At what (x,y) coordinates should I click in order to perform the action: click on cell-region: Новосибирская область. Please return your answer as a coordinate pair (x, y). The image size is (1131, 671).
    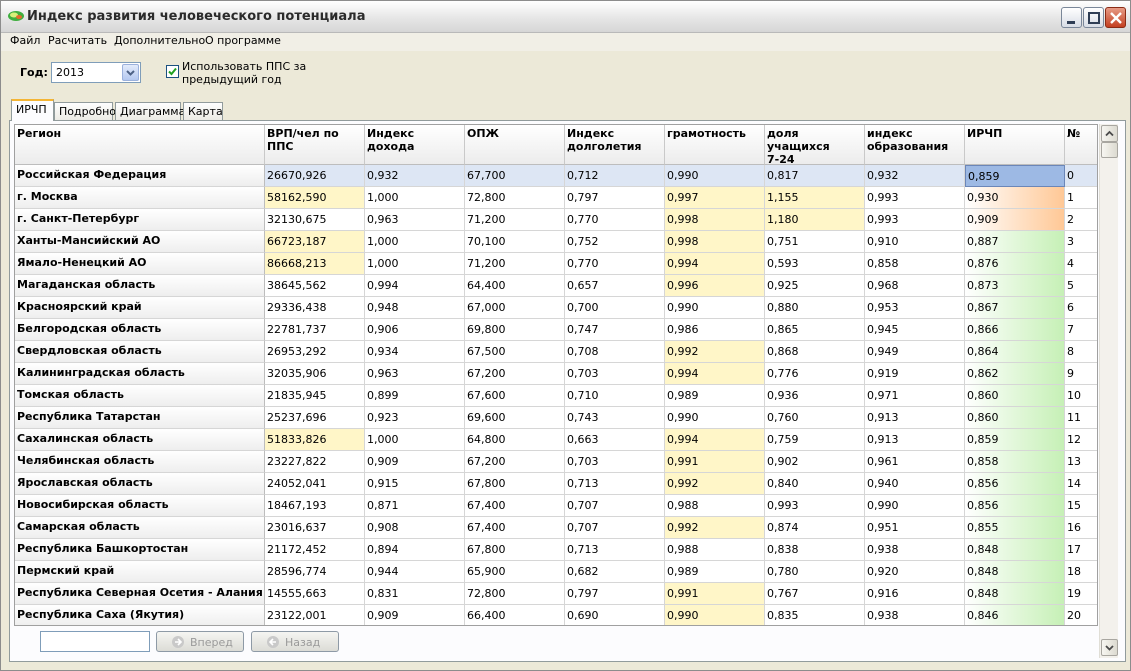
    Looking at the image, I should click on (140, 506).